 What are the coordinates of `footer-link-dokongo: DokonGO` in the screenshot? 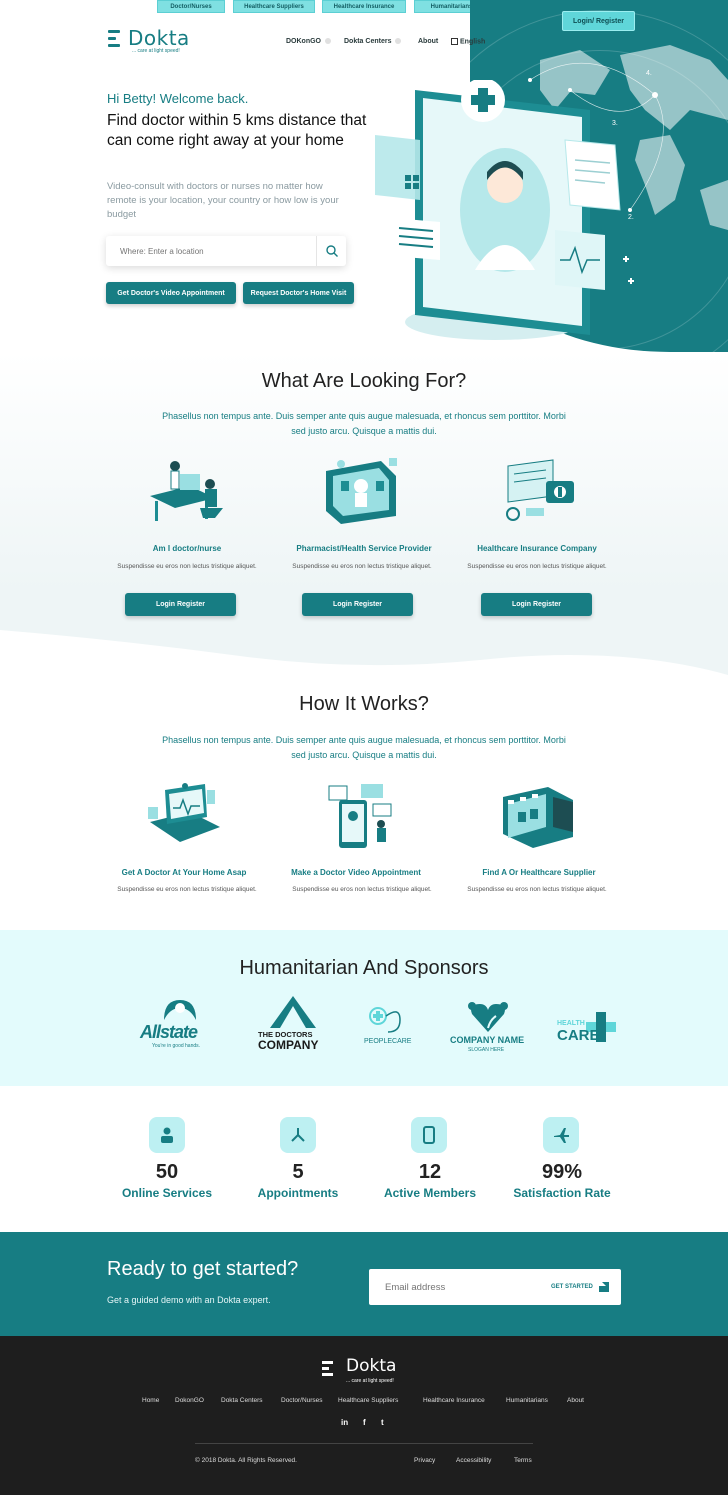 It's located at (189, 1400).